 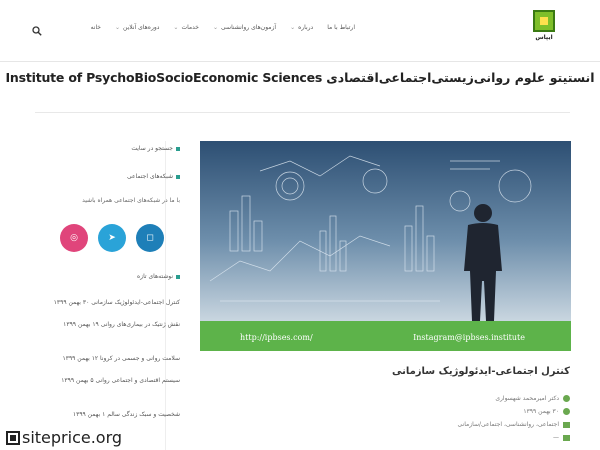 What do you see at coordinates (126, 414) in the screenshot?
I see `recent-post-link: شخصیت و سبک زندگی سالم ۱ بهمن ۱۳۹۹` at bounding box center [126, 414].